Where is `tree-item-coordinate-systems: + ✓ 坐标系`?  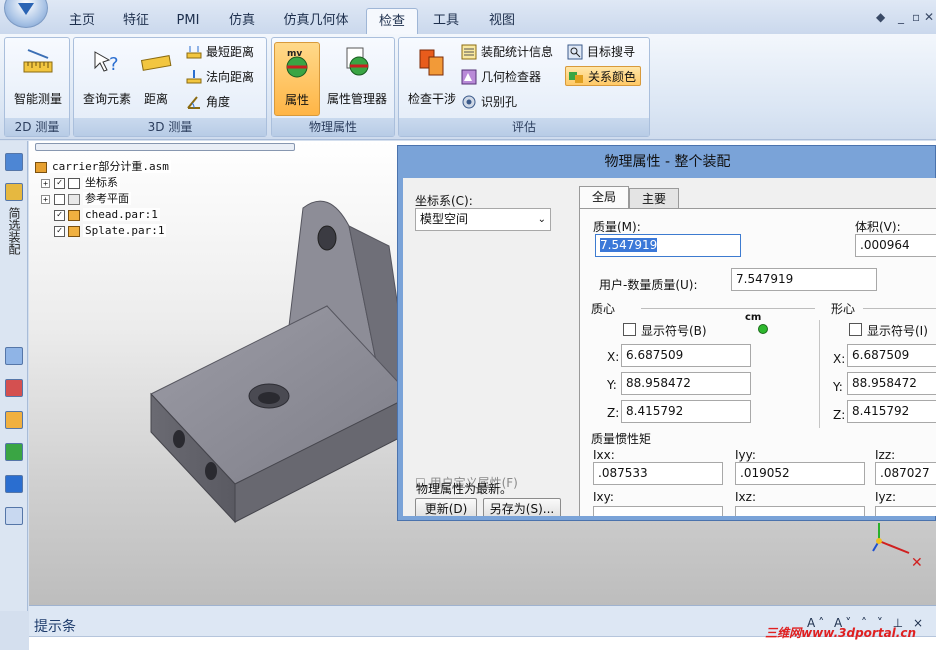 tree-item-coordinate-systems: + ✓ 坐标系 is located at coordinates (80, 183).